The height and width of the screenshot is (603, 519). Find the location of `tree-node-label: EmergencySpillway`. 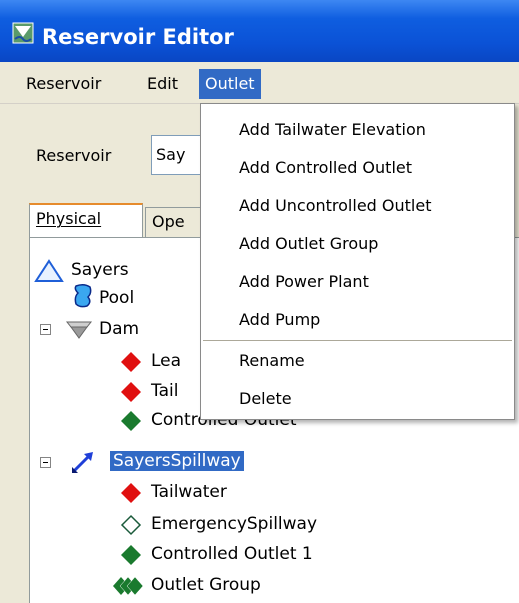

tree-node-label: EmergencySpillway is located at coordinates (234, 524).